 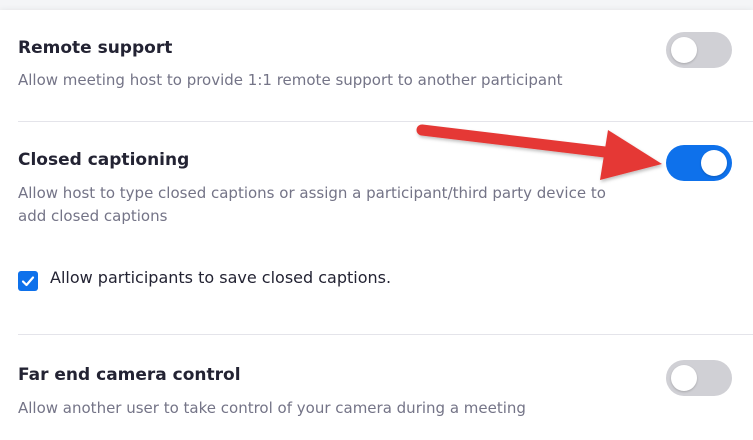 I want to click on setting-title: Closed captioning, so click(x=104, y=160).